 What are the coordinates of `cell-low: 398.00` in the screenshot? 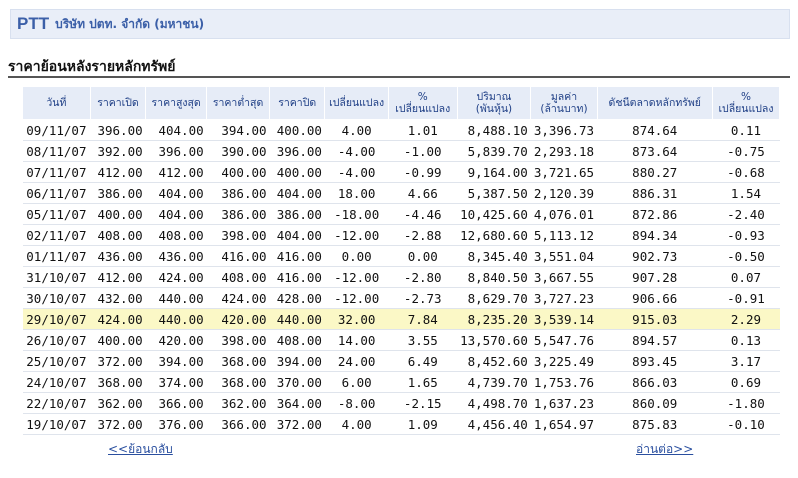 It's located at (238, 235).